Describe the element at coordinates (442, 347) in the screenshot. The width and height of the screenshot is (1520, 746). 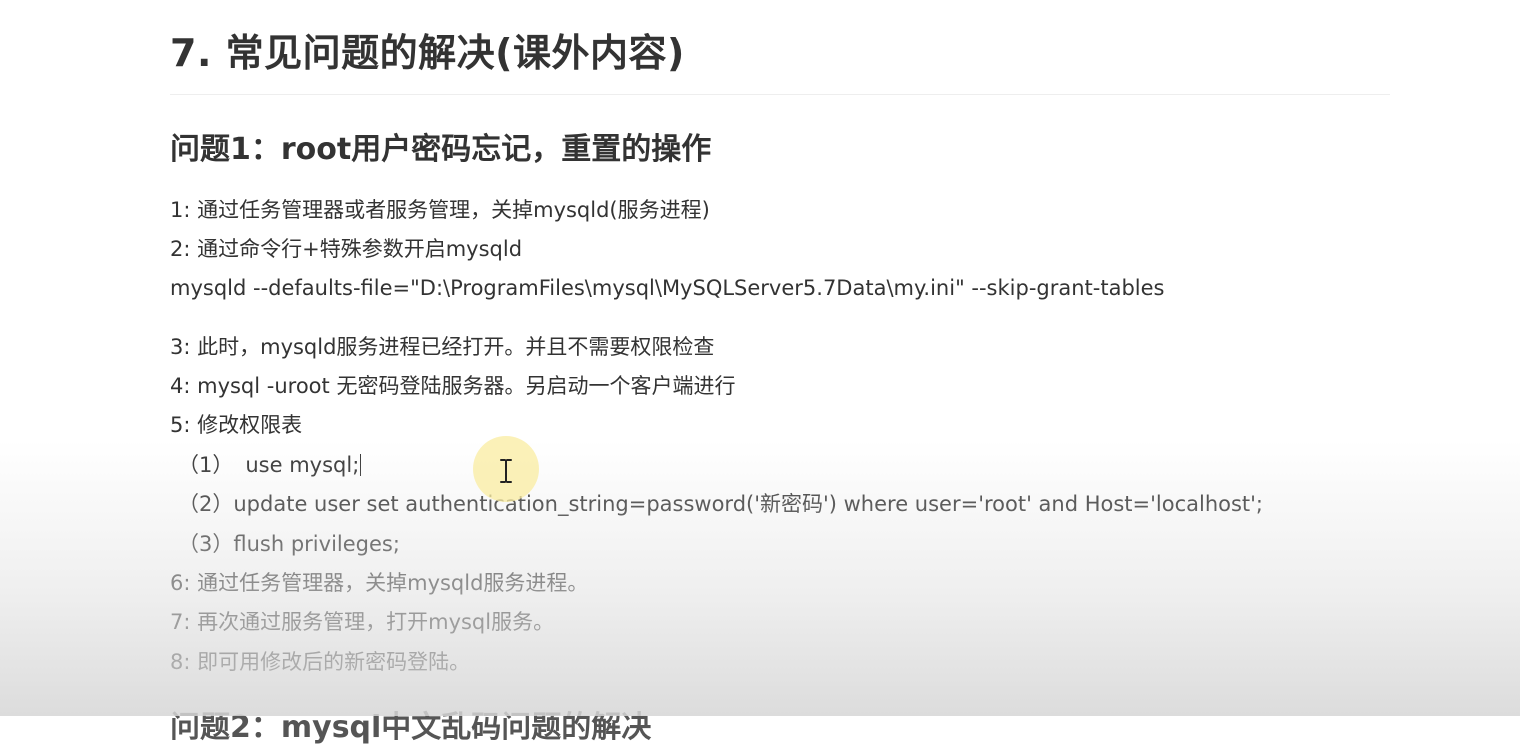
I see `step-3: 3: 此时，mysqld服务进程已经打开。并且不需要权限检查` at that location.